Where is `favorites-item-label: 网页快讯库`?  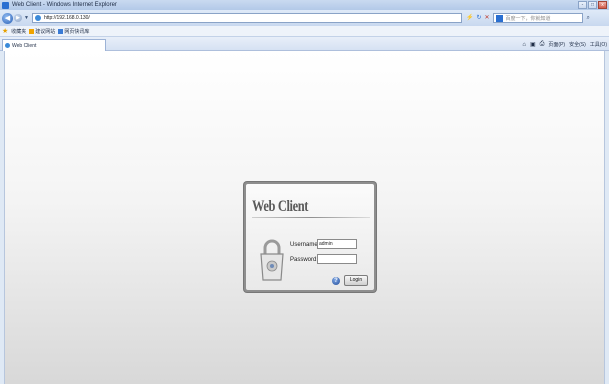 favorites-item-label: 网页快讯库 is located at coordinates (77, 31).